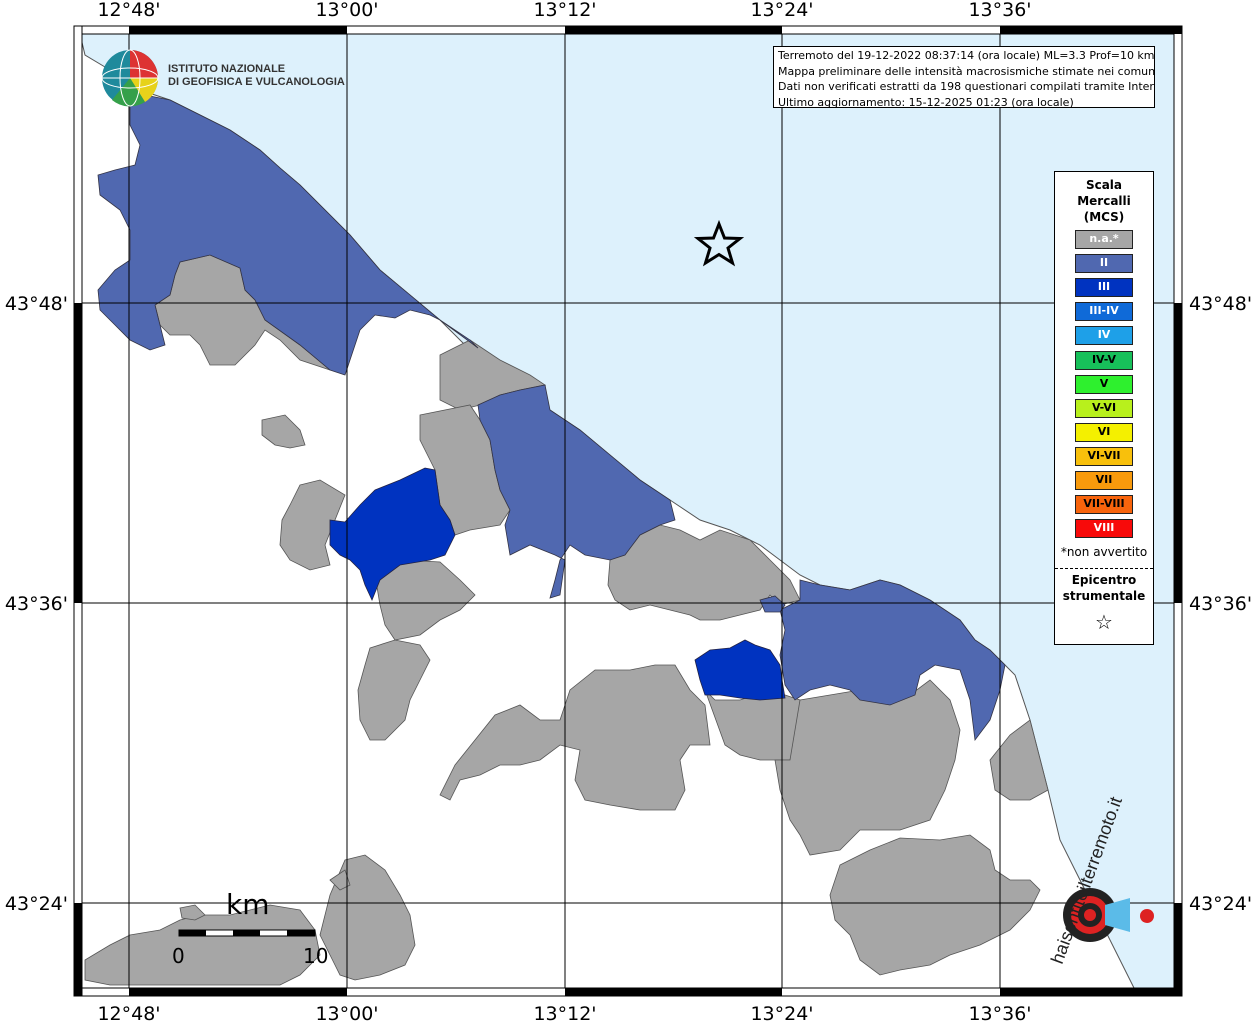 The image size is (1256, 1024). What do you see at coordinates (248, 904) in the screenshot?
I see `scale-unit: km` at bounding box center [248, 904].